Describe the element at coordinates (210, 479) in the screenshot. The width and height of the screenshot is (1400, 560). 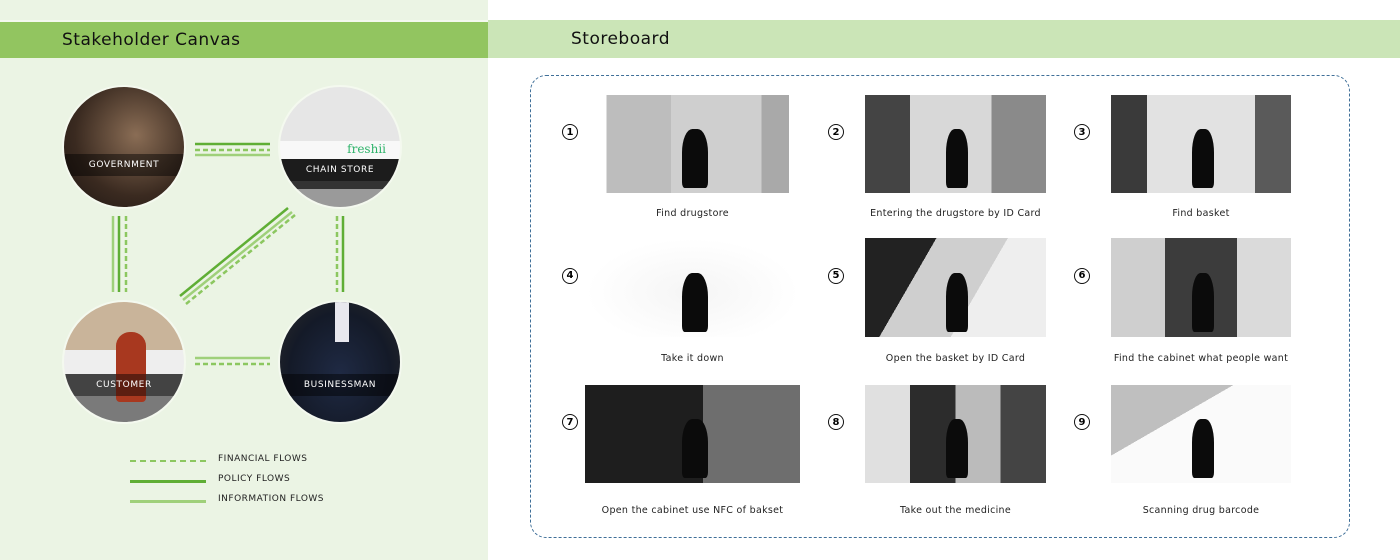
I see `legend-policy: POLICY FLOWS` at that location.